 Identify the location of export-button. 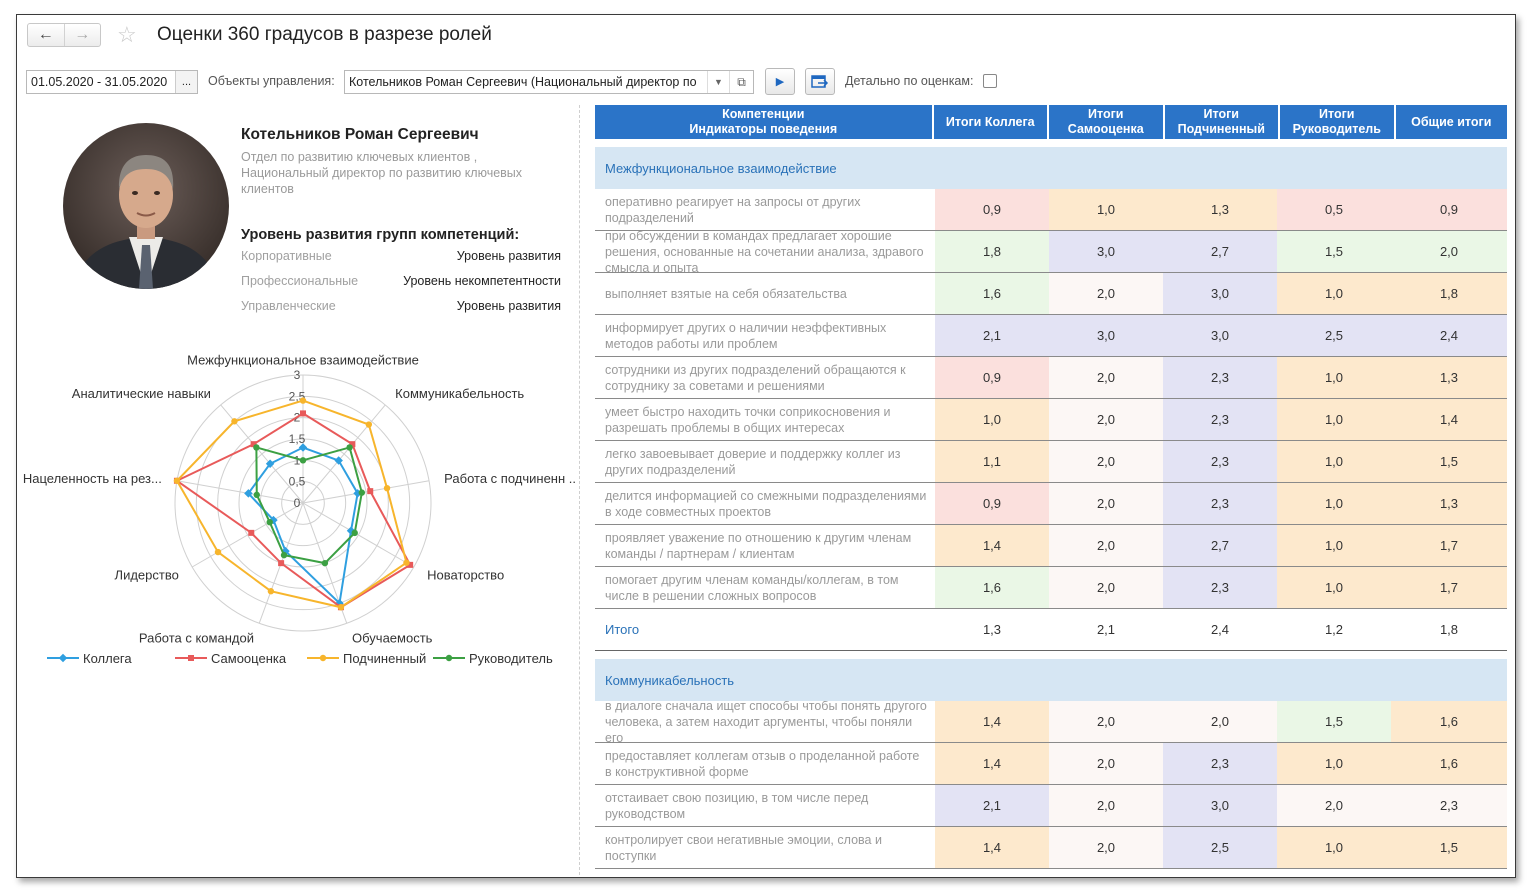
(820, 81).